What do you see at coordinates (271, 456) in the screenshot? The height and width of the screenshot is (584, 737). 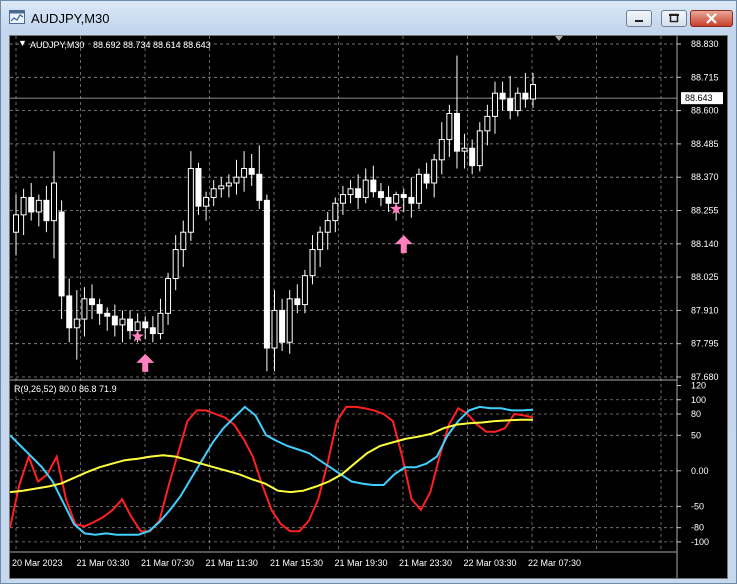 I see `indicator-line-slow` at bounding box center [271, 456].